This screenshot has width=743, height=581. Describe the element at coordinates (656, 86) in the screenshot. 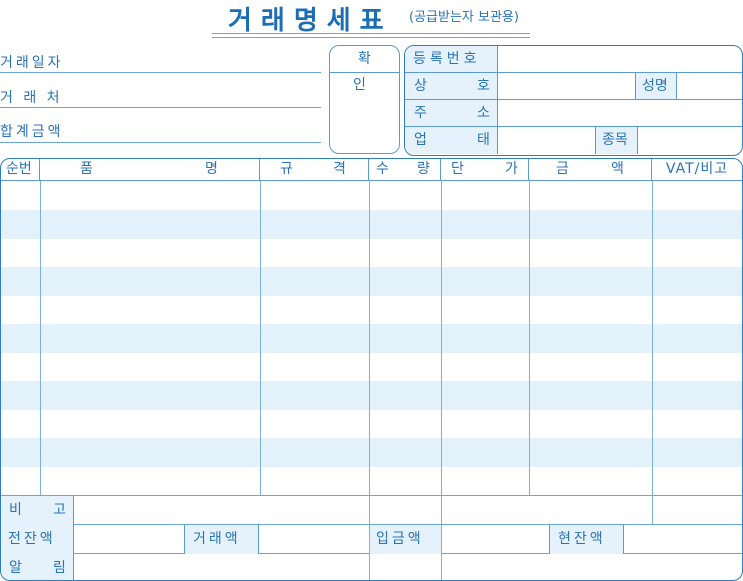

I see `name-label: 성명` at that location.